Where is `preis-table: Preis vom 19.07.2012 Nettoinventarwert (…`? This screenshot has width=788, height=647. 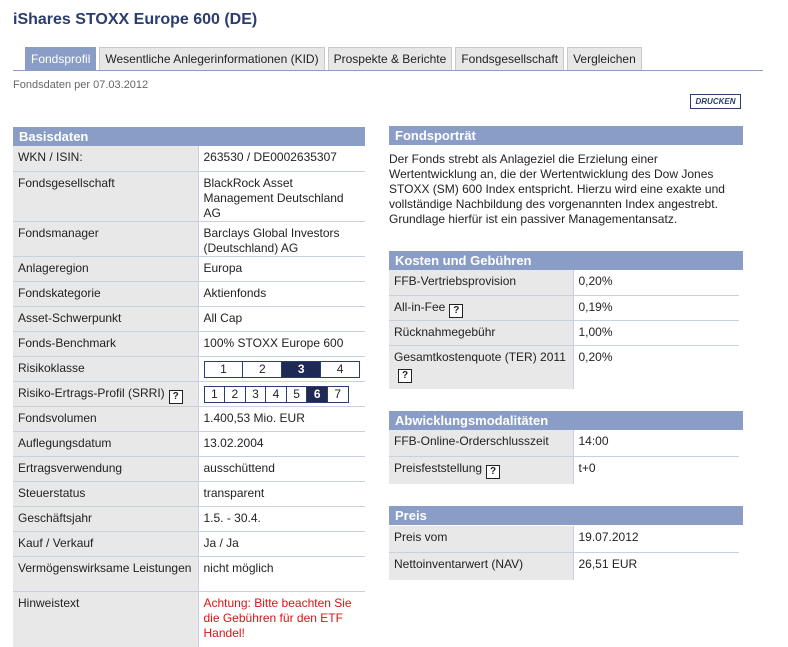 preis-table: Preis vom 19.07.2012 Nettoinventarwert (… is located at coordinates (564, 553).